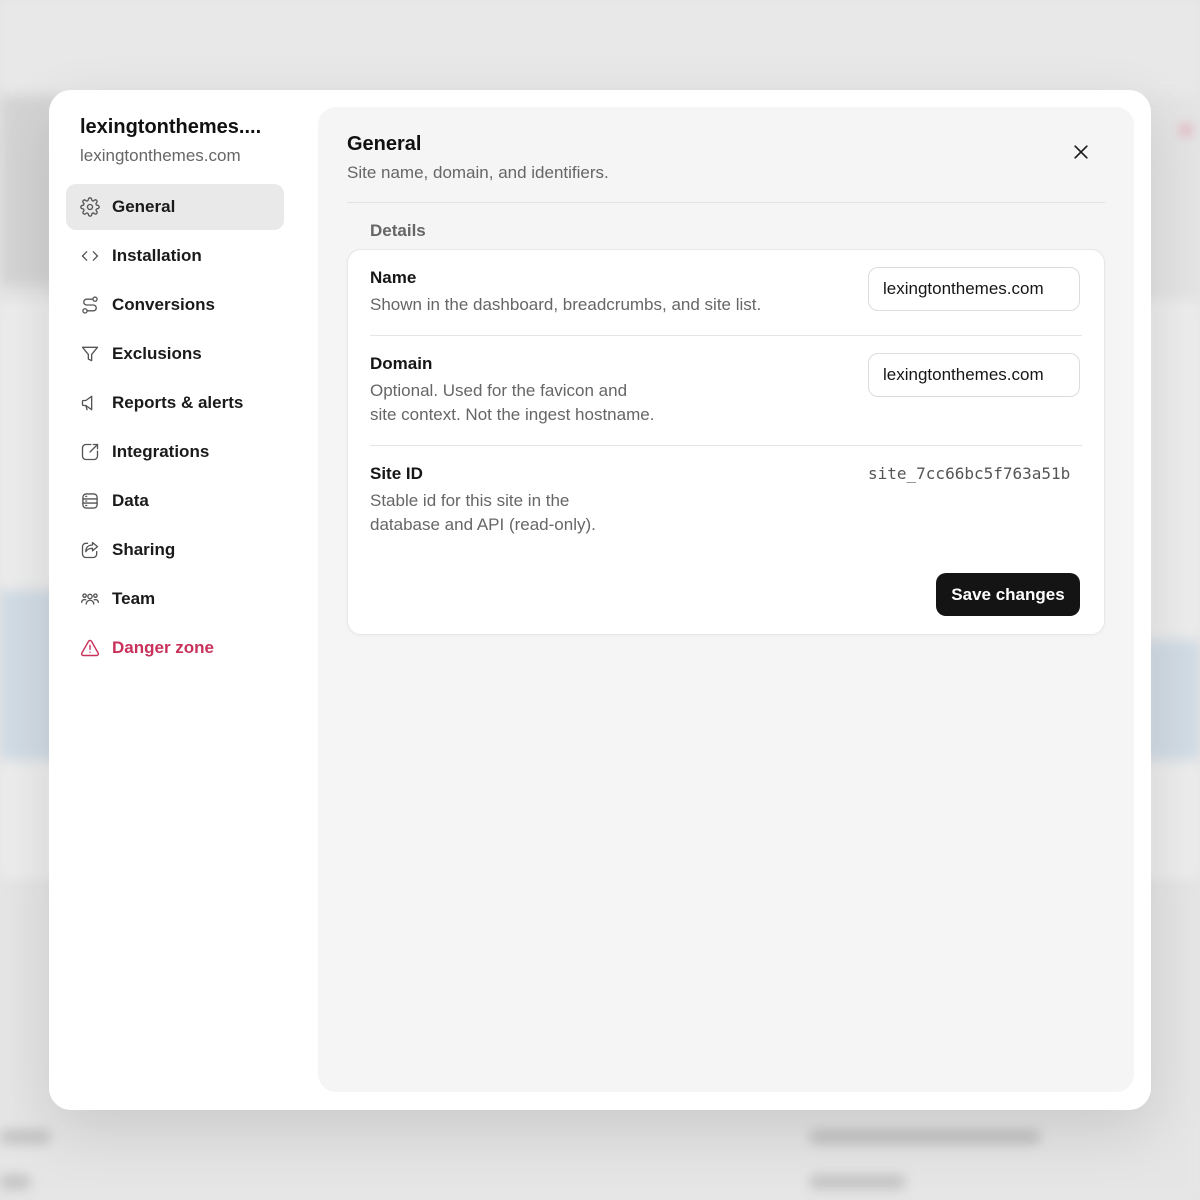 Image resolution: width=1200 pixels, height=1200 pixels. I want to click on site-id-value: site_7cc66bc5f763a51b, so click(969, 473).